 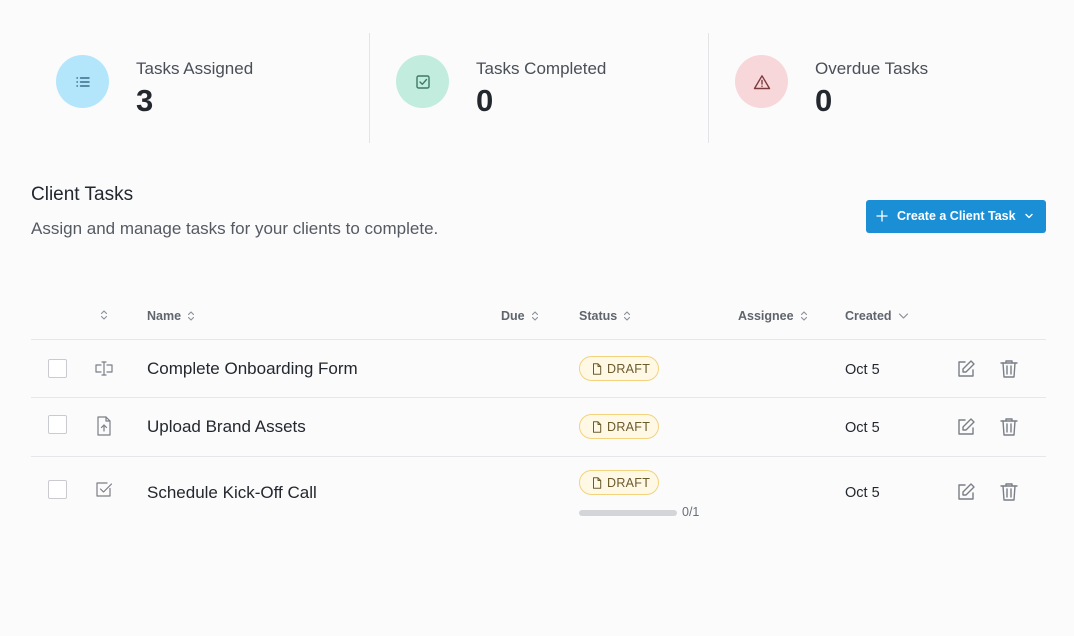 What do you see at coordinates (903, 316) in the screenshot?
I see `sort-desc-icon` at bounding box center [903, 316].